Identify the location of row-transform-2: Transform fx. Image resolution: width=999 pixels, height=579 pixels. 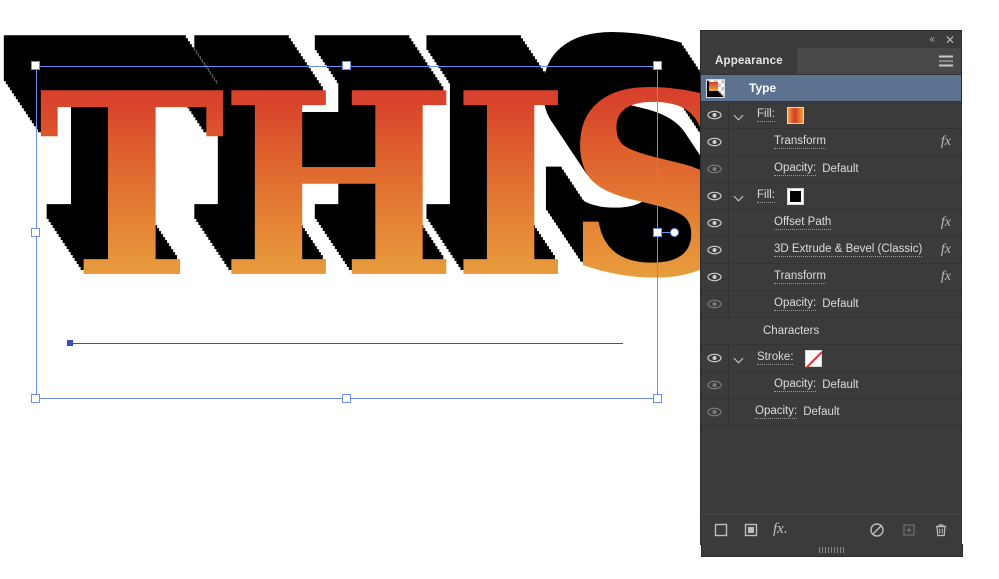
(831, 277).